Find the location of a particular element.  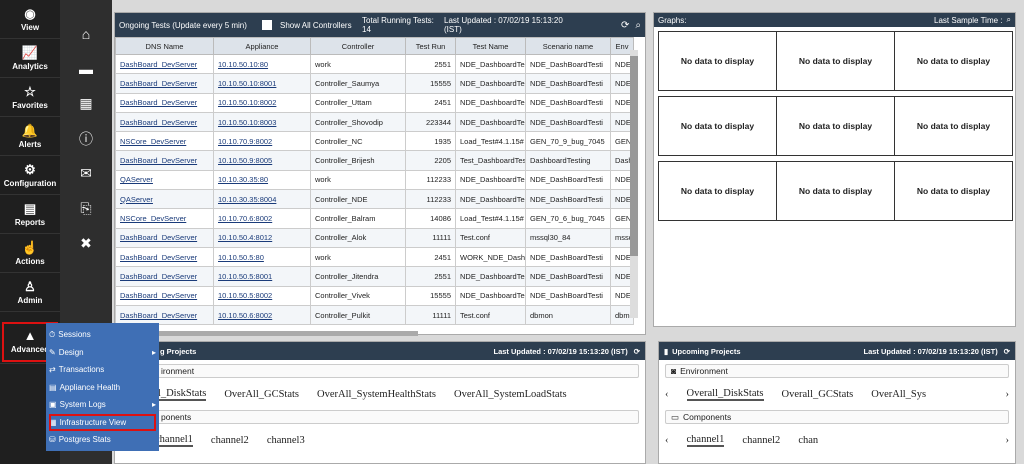

sidebar-item-configuration: ⚙ Configuration is located at coordinates (30, 175).